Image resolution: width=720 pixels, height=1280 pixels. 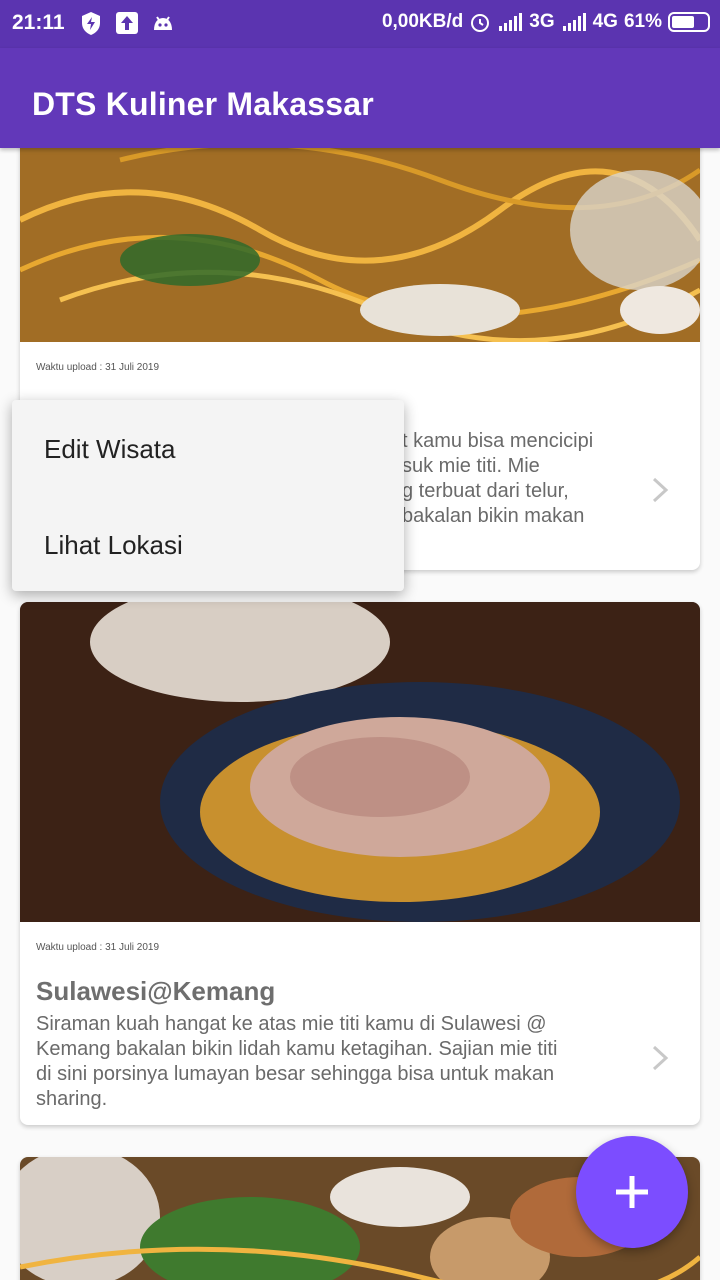 What do you see at coordinates (156, 991) in the screenshot?
I see `card-title: Sulawesi@Kemang` at bounding box center [156, 991].